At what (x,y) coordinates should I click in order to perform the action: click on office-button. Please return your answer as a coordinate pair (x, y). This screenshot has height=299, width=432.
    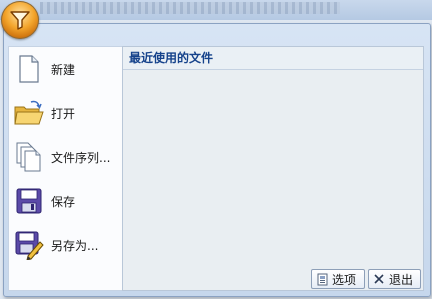
    Looking at the image, I should click on (20, 20).